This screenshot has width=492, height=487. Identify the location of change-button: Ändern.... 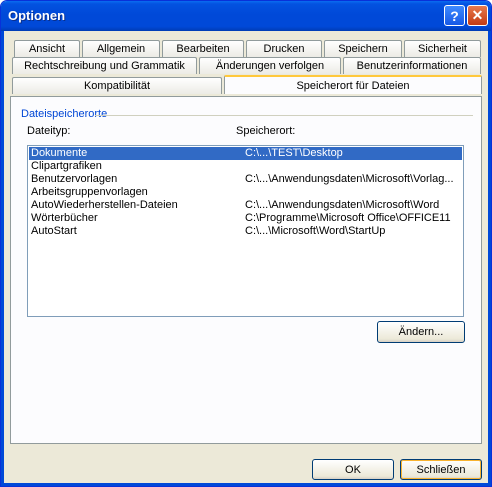
(421, 332).